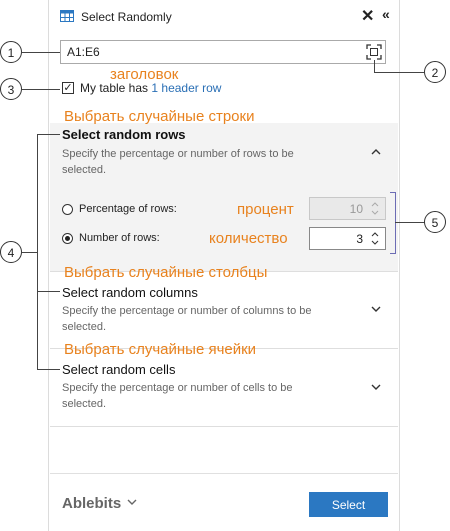 The image size is (450, 531). Describe the element at coordinates (248, 238) in the screenshot. I see `annotation-number: количество` at that location.